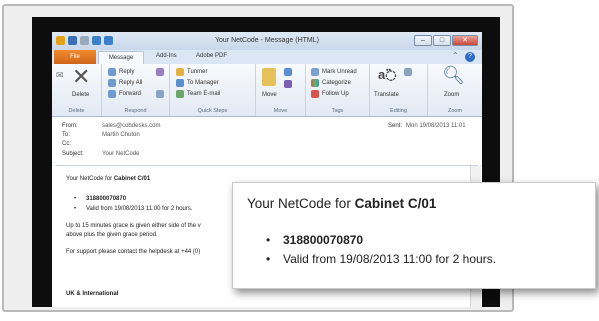 This screenshot has width=599, height=321. Describe the element at coordinates (121, 57) in the screenshot. I see `tab-message: Message` at that location.